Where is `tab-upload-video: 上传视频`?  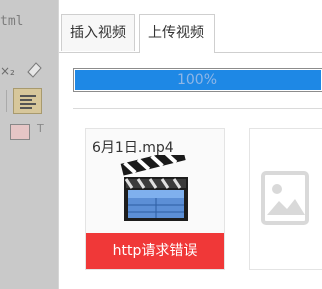 tab-upload-video: 上传视频 is located at coordinates (177, 33).